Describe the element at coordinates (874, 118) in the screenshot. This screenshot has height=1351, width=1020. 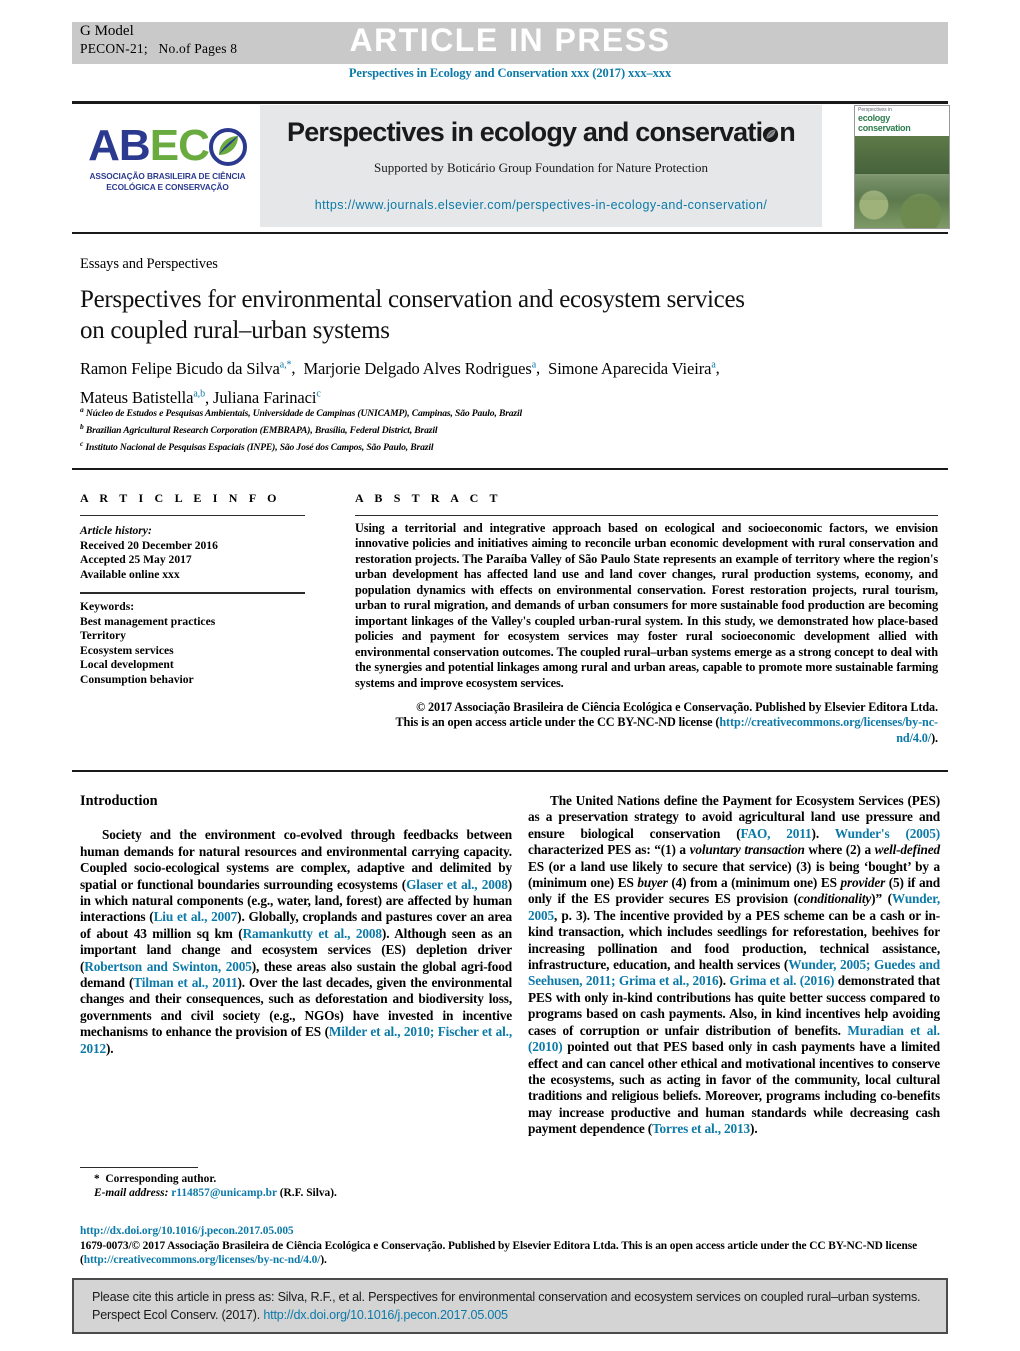
I see `cover-title-big1: ecology` at that location.